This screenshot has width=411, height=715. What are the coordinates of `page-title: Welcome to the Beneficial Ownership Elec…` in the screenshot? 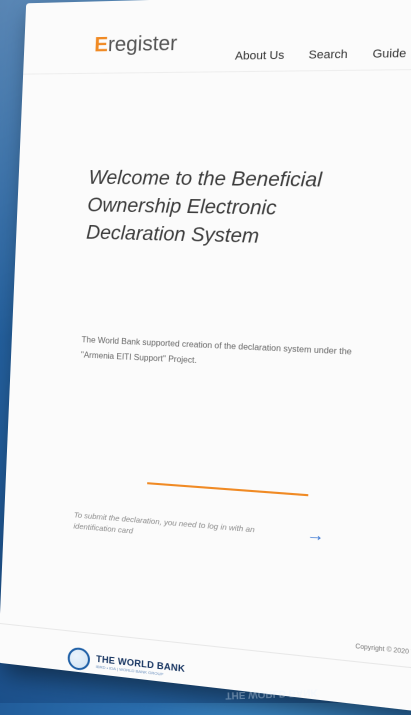 It's located at (204, 207).